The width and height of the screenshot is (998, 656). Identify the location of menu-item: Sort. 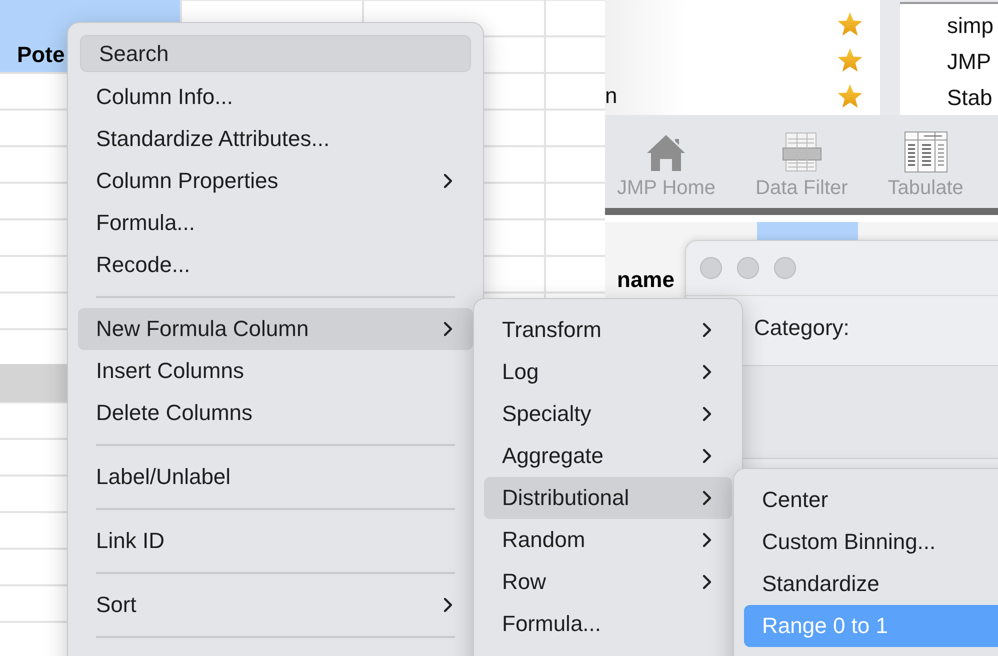
(275, 605).